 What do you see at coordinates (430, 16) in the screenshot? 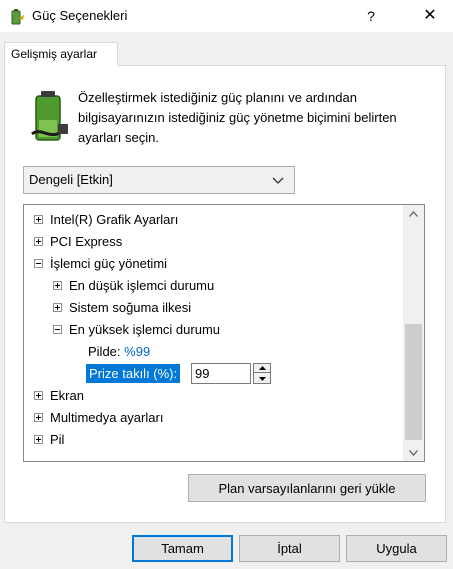
I see `close-button: ✕` at bounding box center [430, 16].